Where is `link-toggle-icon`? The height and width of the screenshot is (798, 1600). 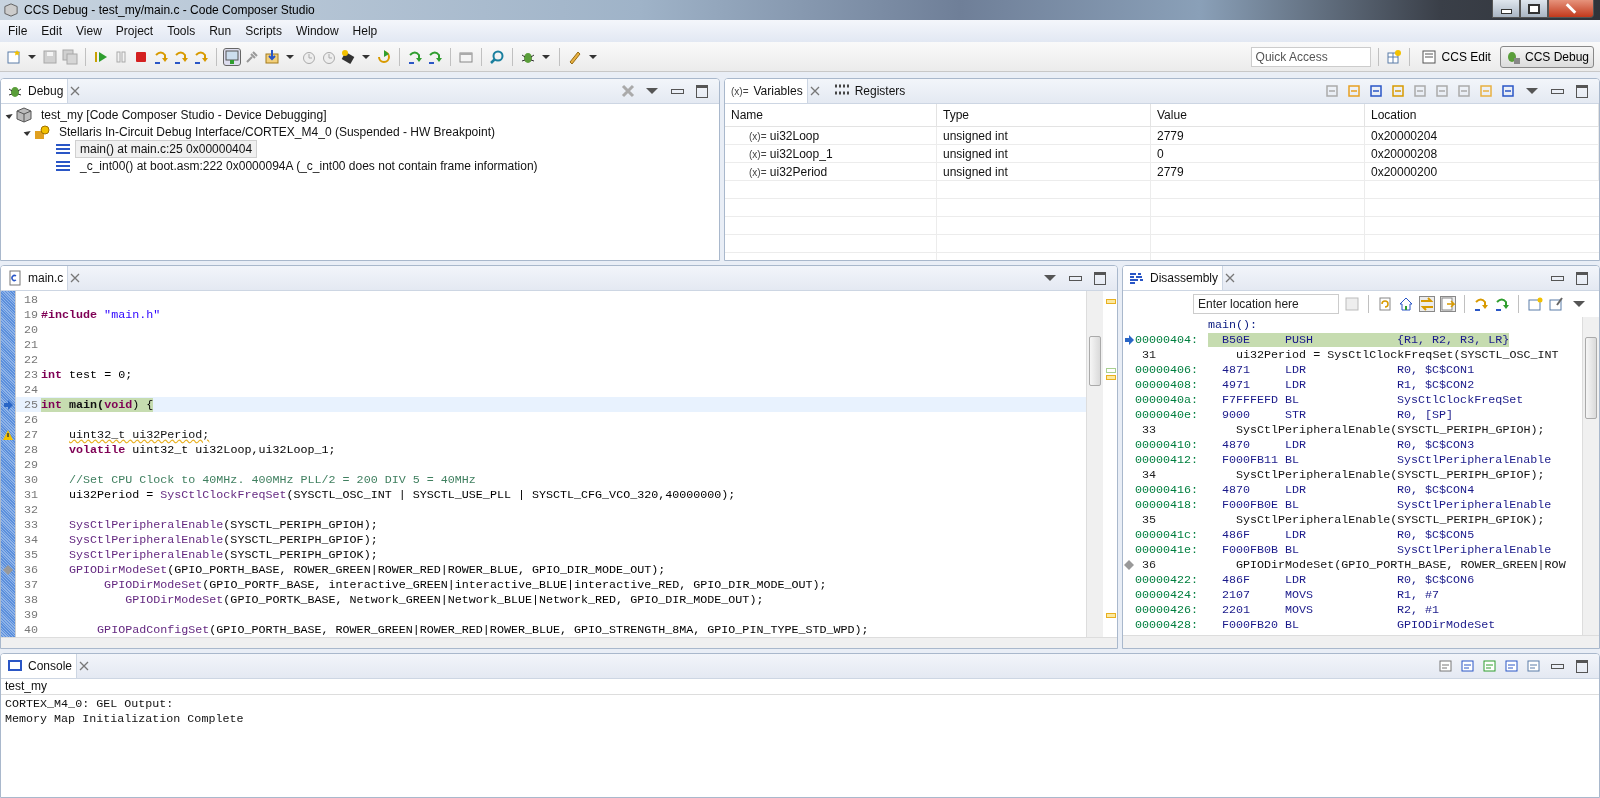 link-toggle-icon is located at coordinates (1427, 304).